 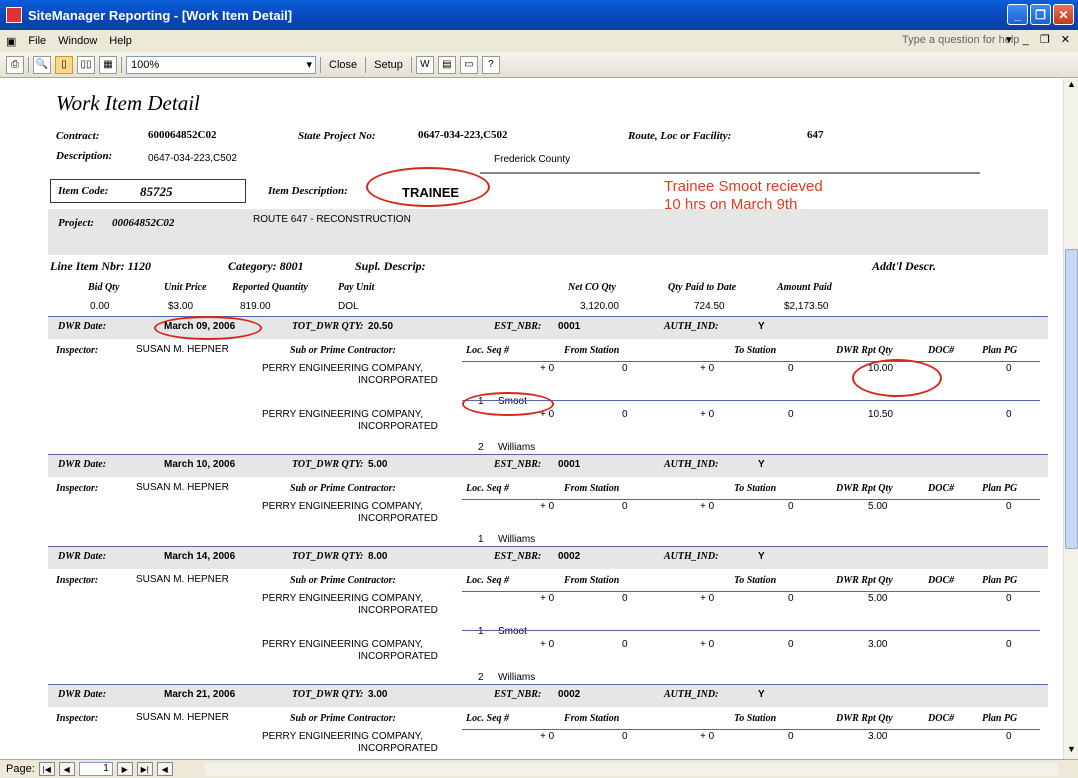 What do you see at coordinates (1000, 350) in the screenshot?
I see `plan-pg-label: Plan PG` at bounding box center [1000, 350].